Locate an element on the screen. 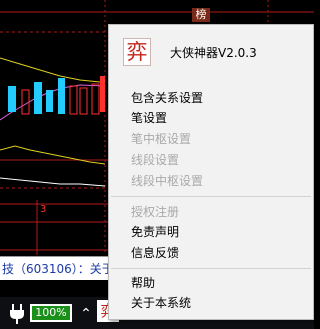 Image resolution: width=320 pixels, height=329 pixels. menu-item-feedback: 信息反馈 is located at coordinates (155, 253).